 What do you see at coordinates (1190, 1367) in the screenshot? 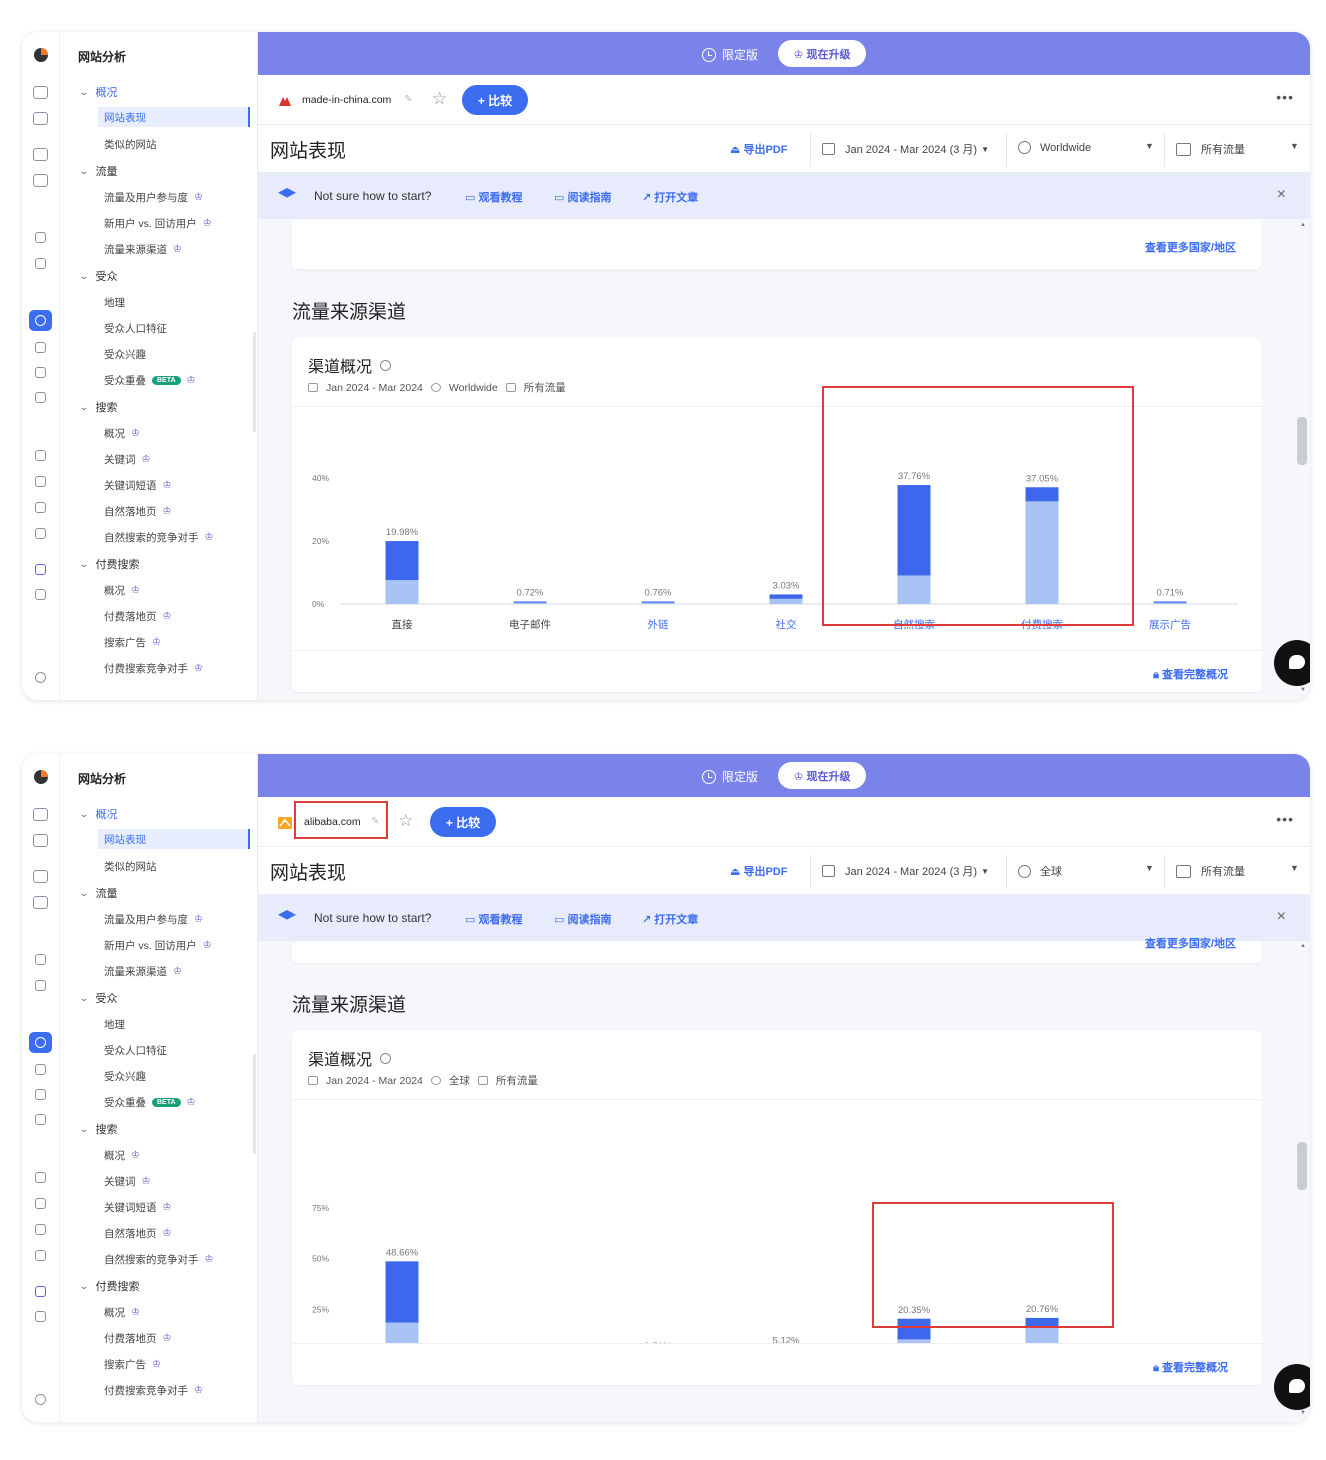
I see `view-full-overview-link: 🔒︎ 查看完整概况` at bounding box center [1190, 1367].